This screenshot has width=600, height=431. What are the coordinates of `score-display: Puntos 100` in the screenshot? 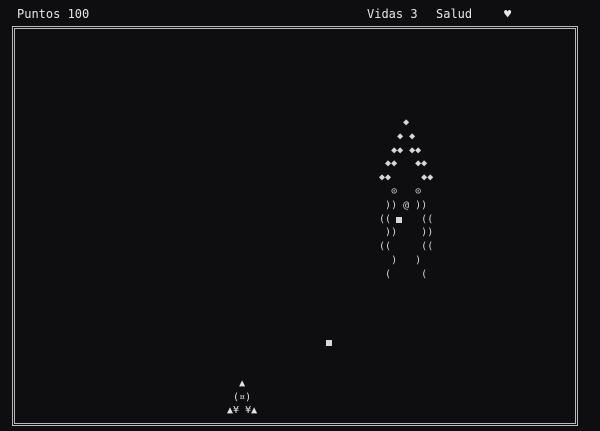 It's located at (53, 14).